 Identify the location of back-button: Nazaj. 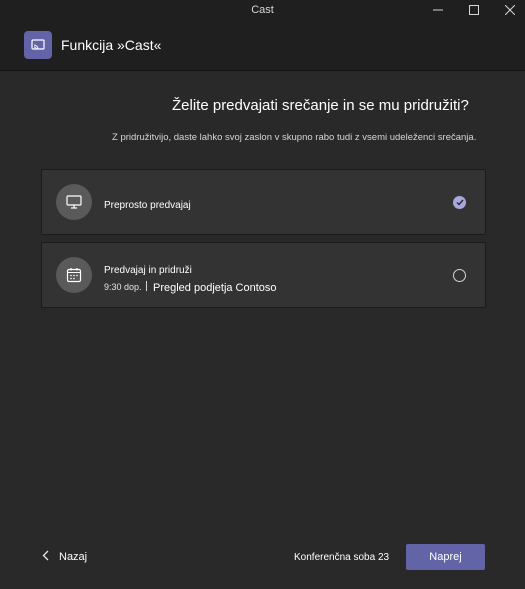
(64, 556).